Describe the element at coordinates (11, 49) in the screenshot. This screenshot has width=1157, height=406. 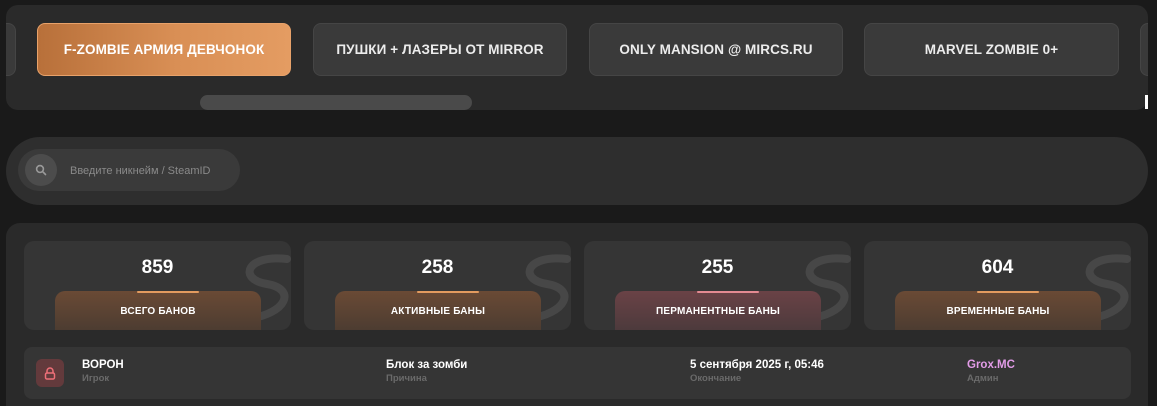
I see `server-tab-partial-left` at that location.